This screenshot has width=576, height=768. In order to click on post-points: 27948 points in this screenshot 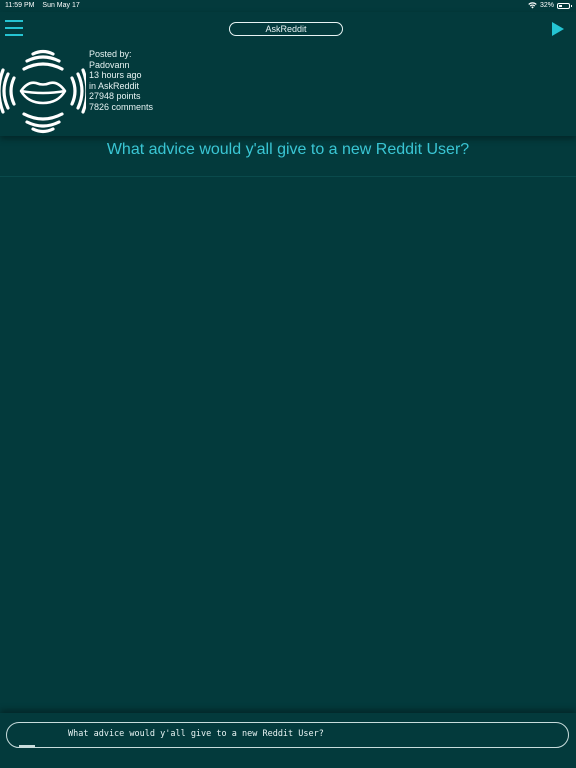, I will do `click(115, 96)`.